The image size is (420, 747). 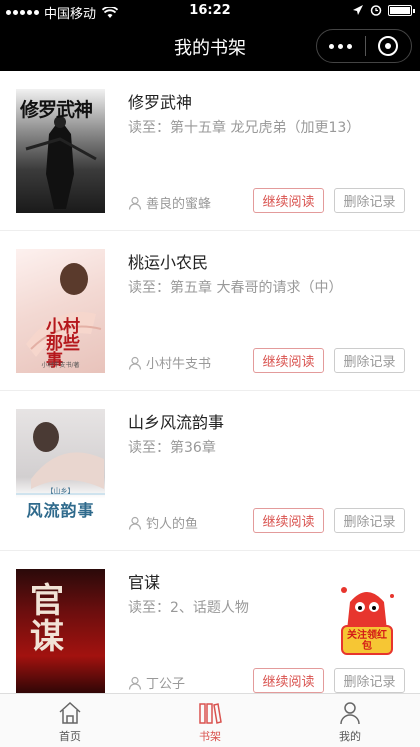 What do you see at coordinates (188, 608) in the screenshot?
I see `reading-progress: 读至：2、话题人物` at bounding box center [188, 608].